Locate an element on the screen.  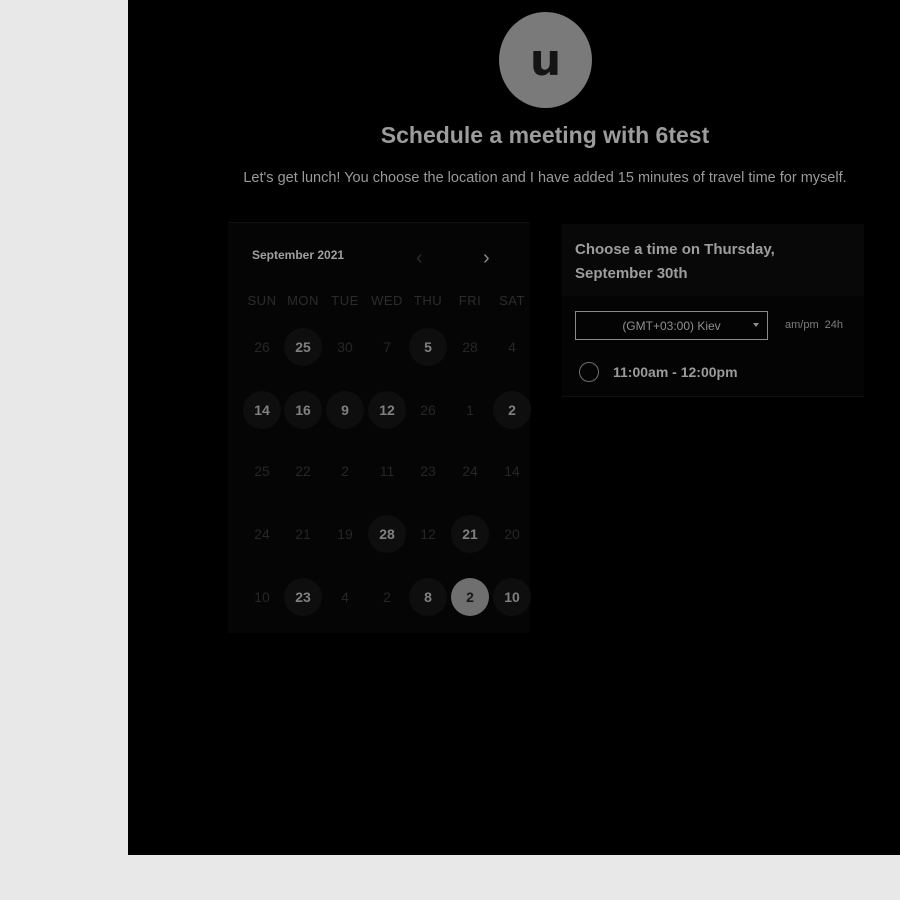
weekday-header: SAT is located at coordinates (512, 300).